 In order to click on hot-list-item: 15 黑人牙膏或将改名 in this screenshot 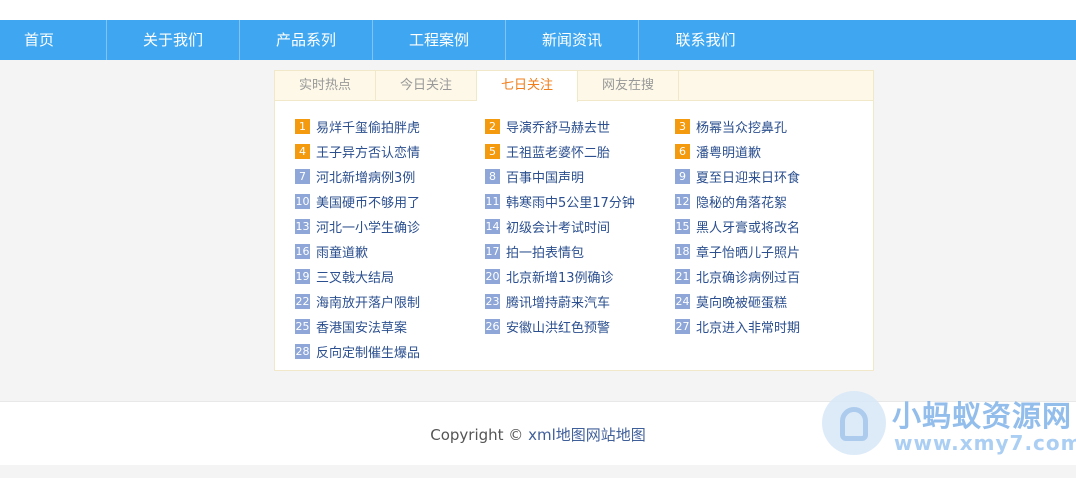, I will do `click(737, 226)`.